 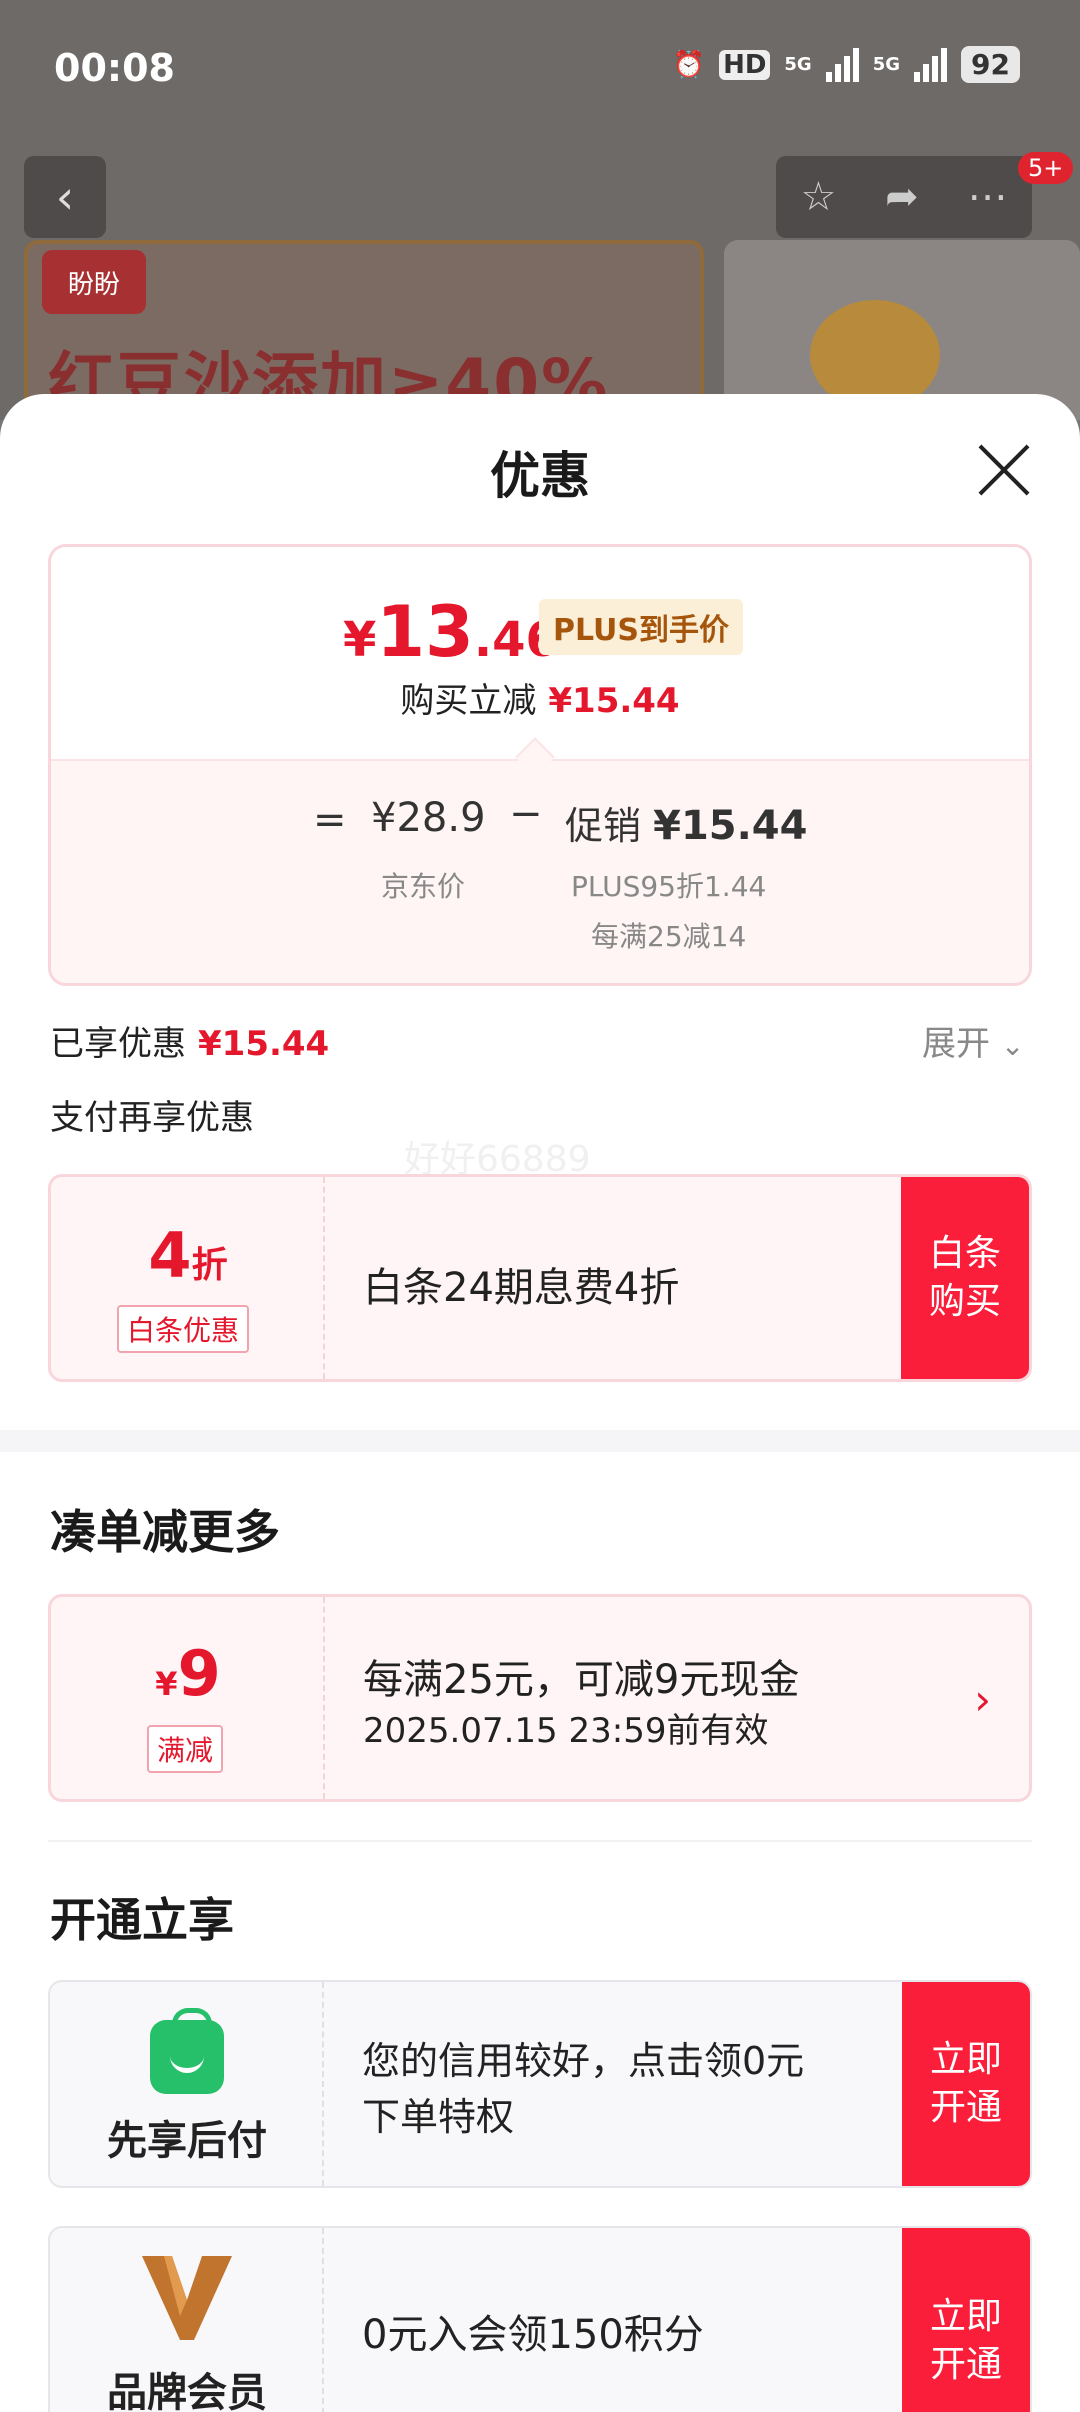 I want to click on manjian-card: ¥9 满减 每满25元，可减9元现金 2025.07.15 23:59前有效 ›, so click(x=540, y=1698).